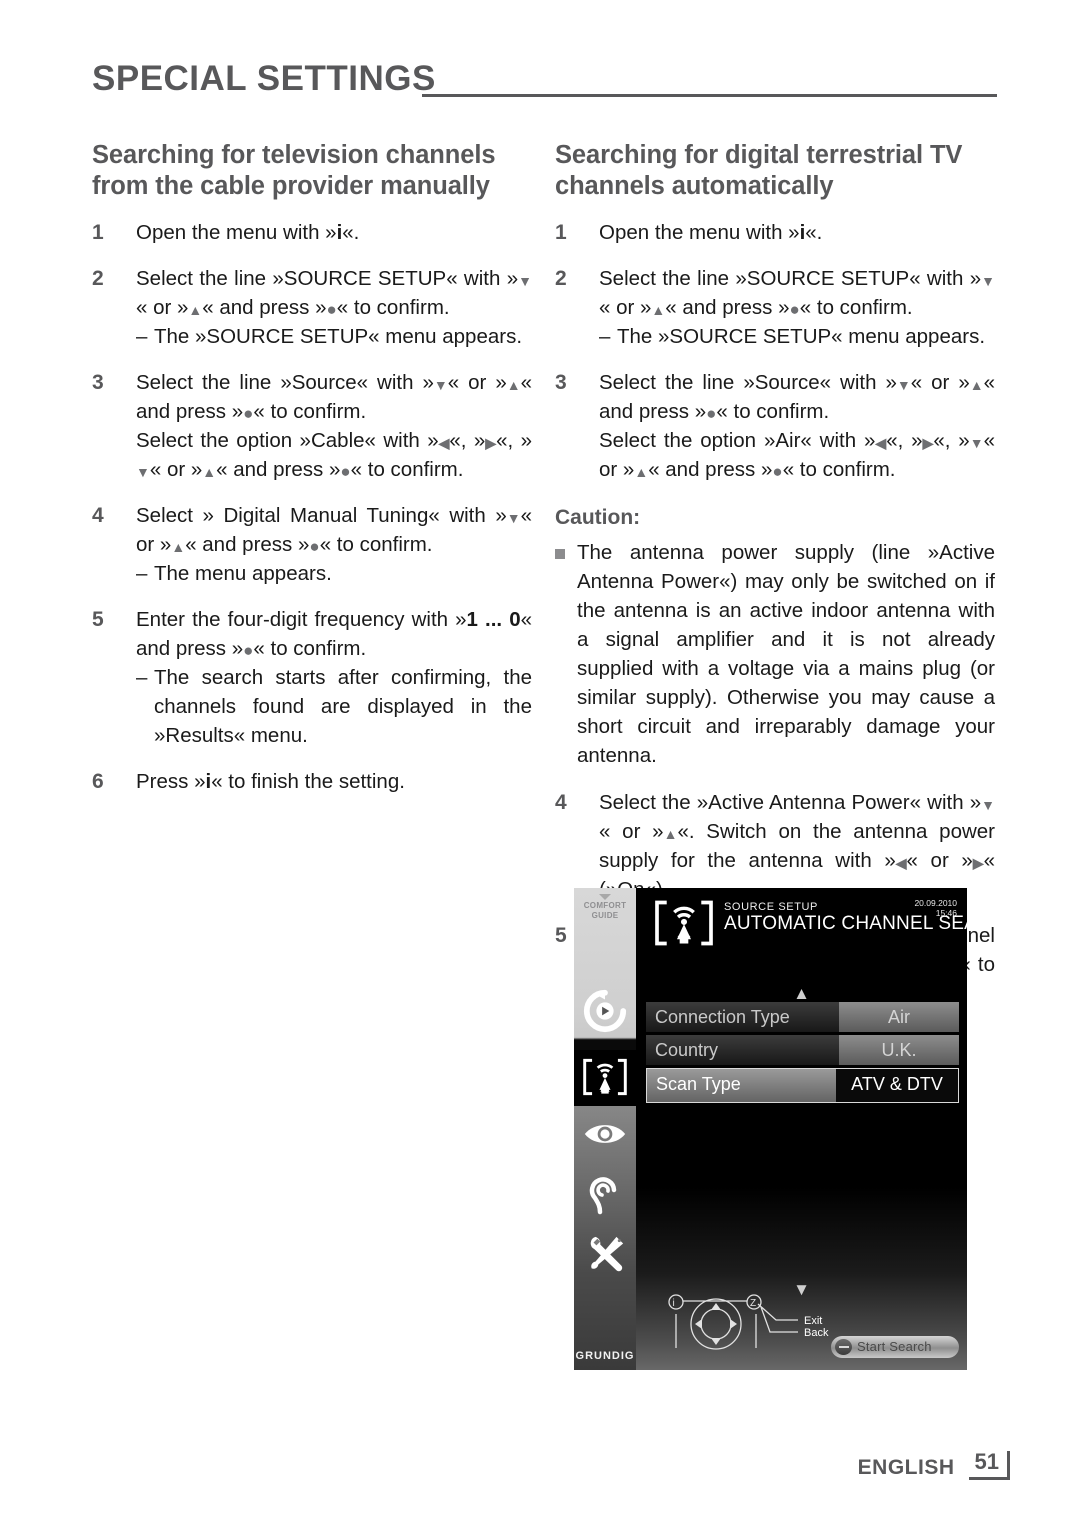  Describe the element at coordinates (493, 619) in the screenshot. I see `key-numeric-range: 1 ... 0` at that location.